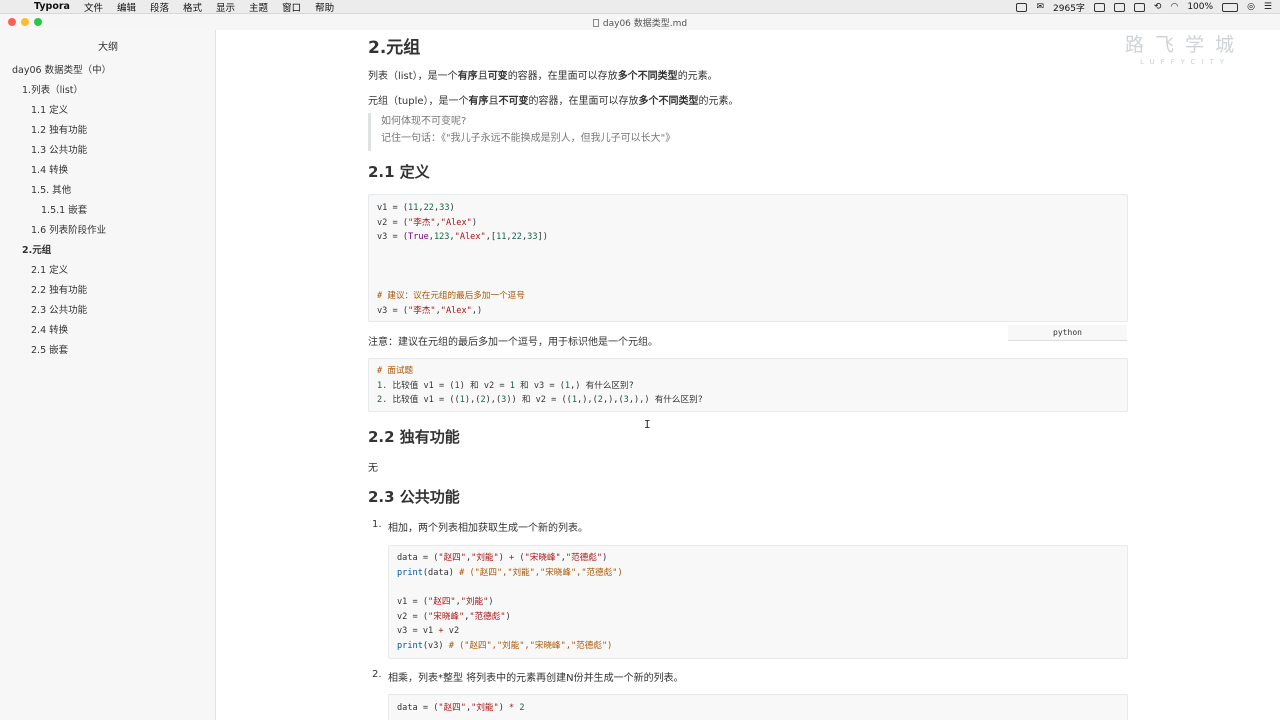 This screenshot has height=720, width=1280. What do you see at coordinates (68, 229) in the screenshot?
I see `outline-item-list-homework: 1.6 列表阶段作业` at bounding box center [68, 229].